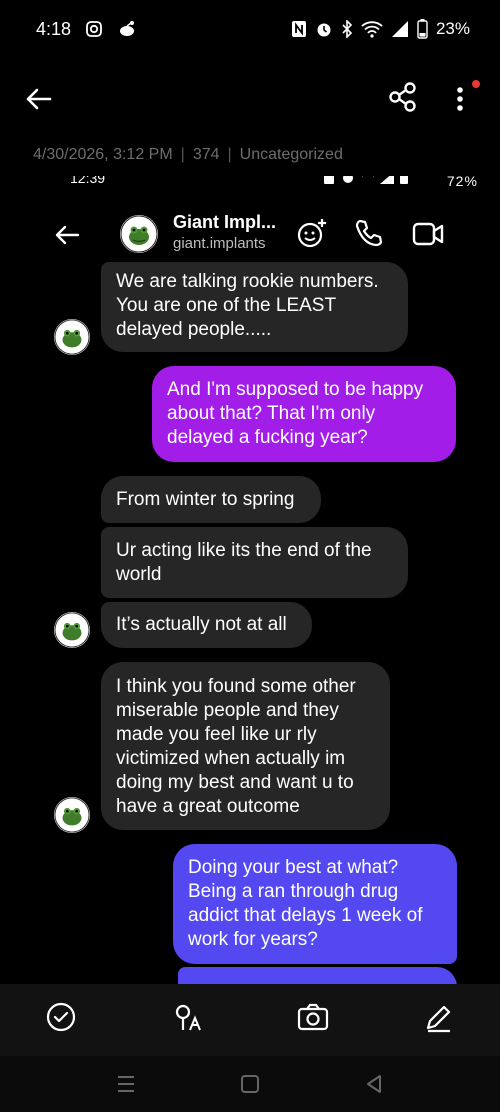 Image resolution: width=500 pixels, height=1112 pixels. I want to click on chat-header: Giant Impl... giant.implants, so click(250, 235).